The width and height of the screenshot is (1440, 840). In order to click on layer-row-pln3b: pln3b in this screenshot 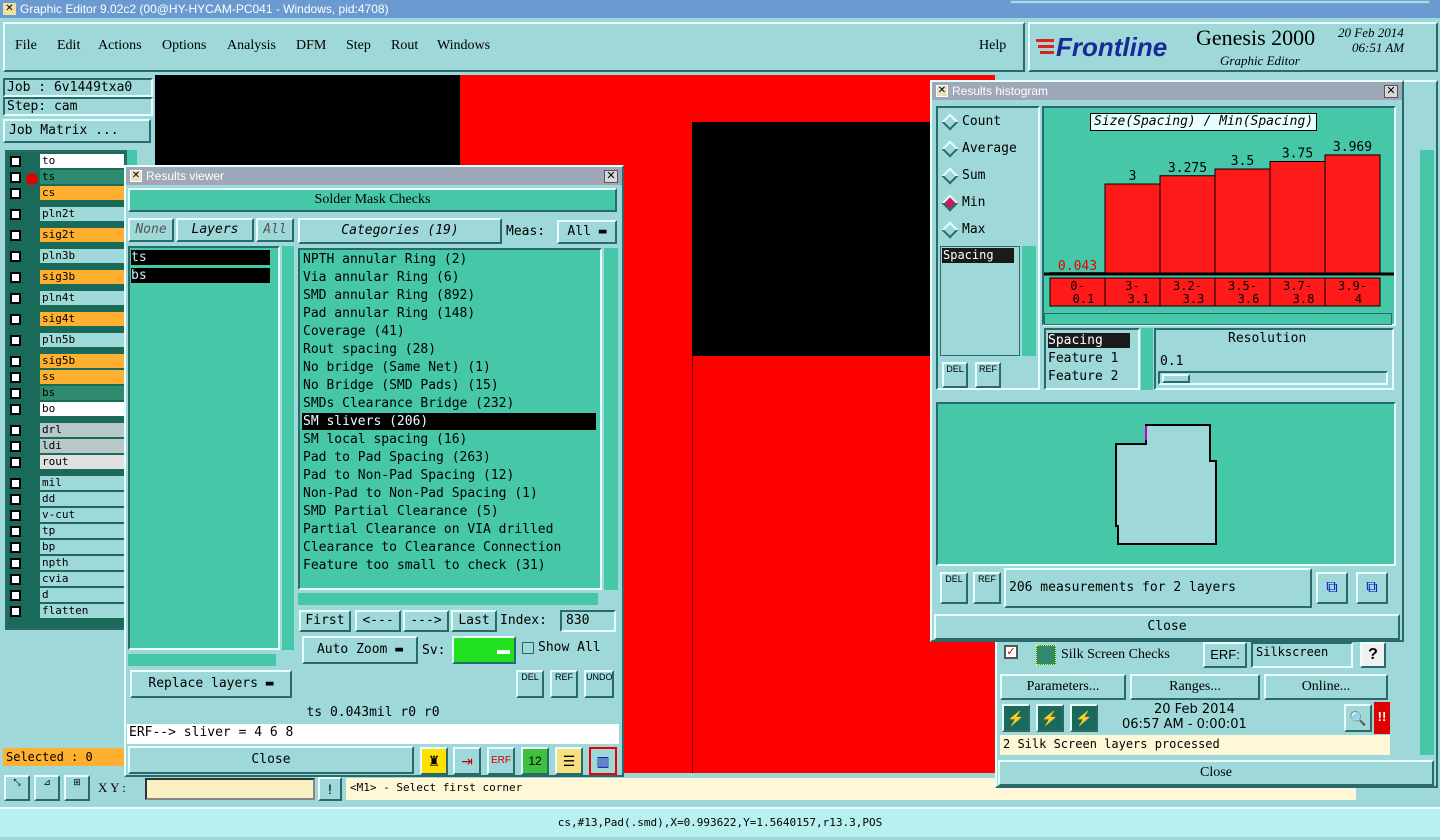, I will do `click(66, 256)`.